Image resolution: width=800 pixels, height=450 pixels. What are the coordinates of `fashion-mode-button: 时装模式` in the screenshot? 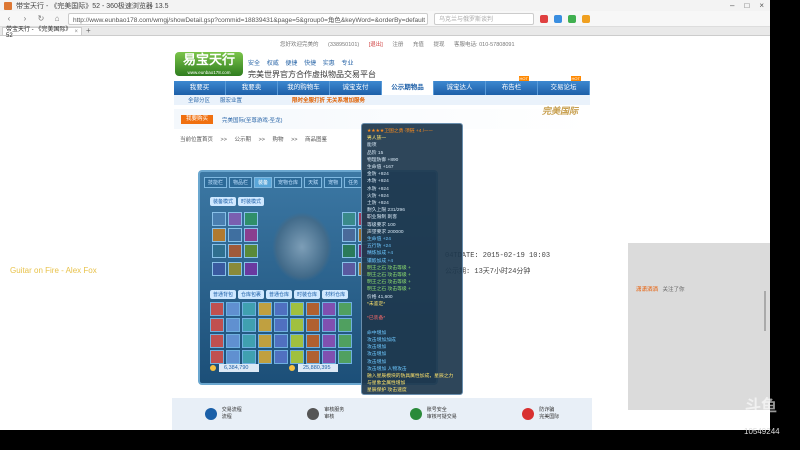 It's located at (251, 201).